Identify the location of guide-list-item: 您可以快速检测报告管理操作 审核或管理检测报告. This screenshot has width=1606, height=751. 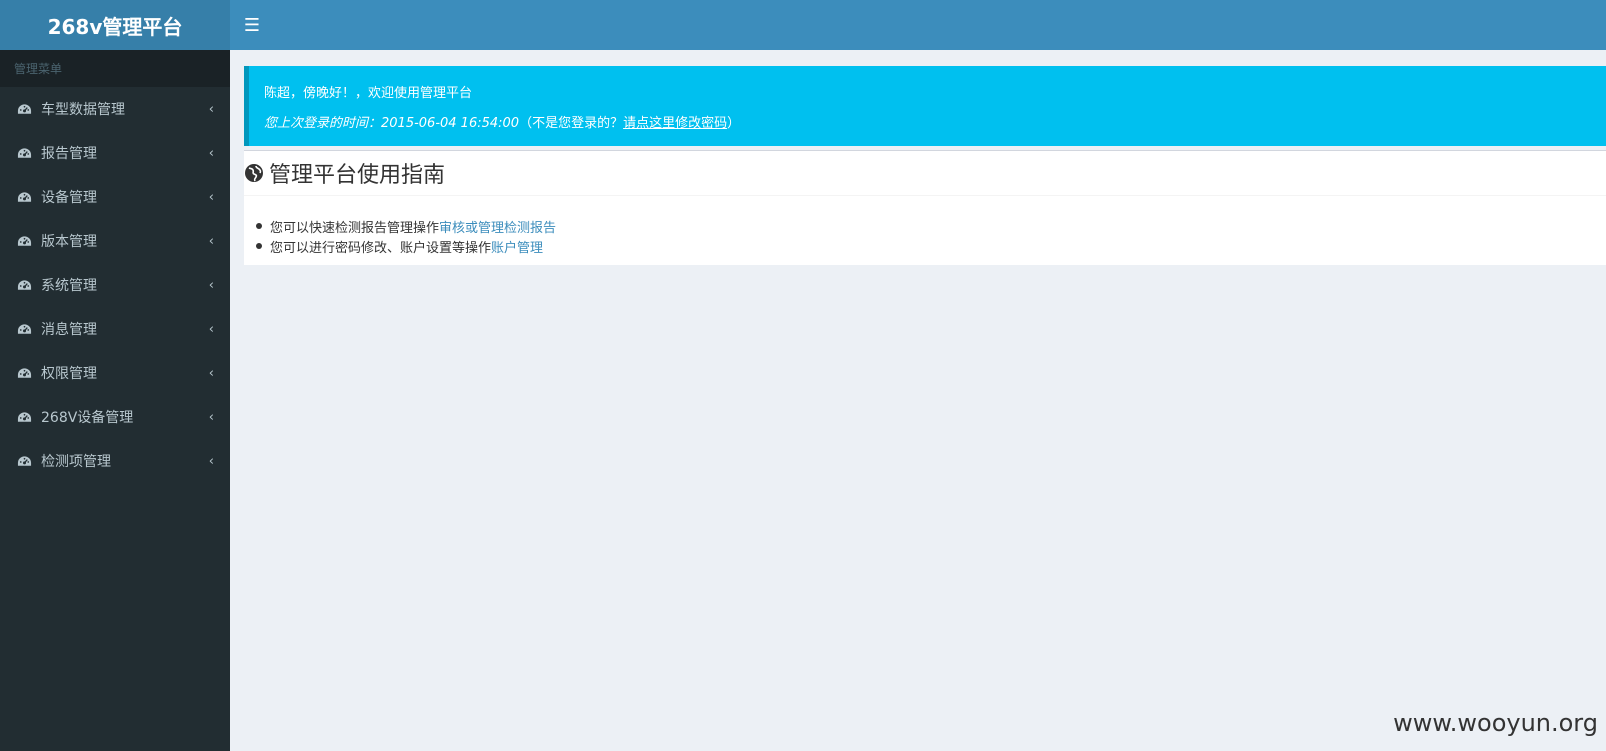
(925, 226).